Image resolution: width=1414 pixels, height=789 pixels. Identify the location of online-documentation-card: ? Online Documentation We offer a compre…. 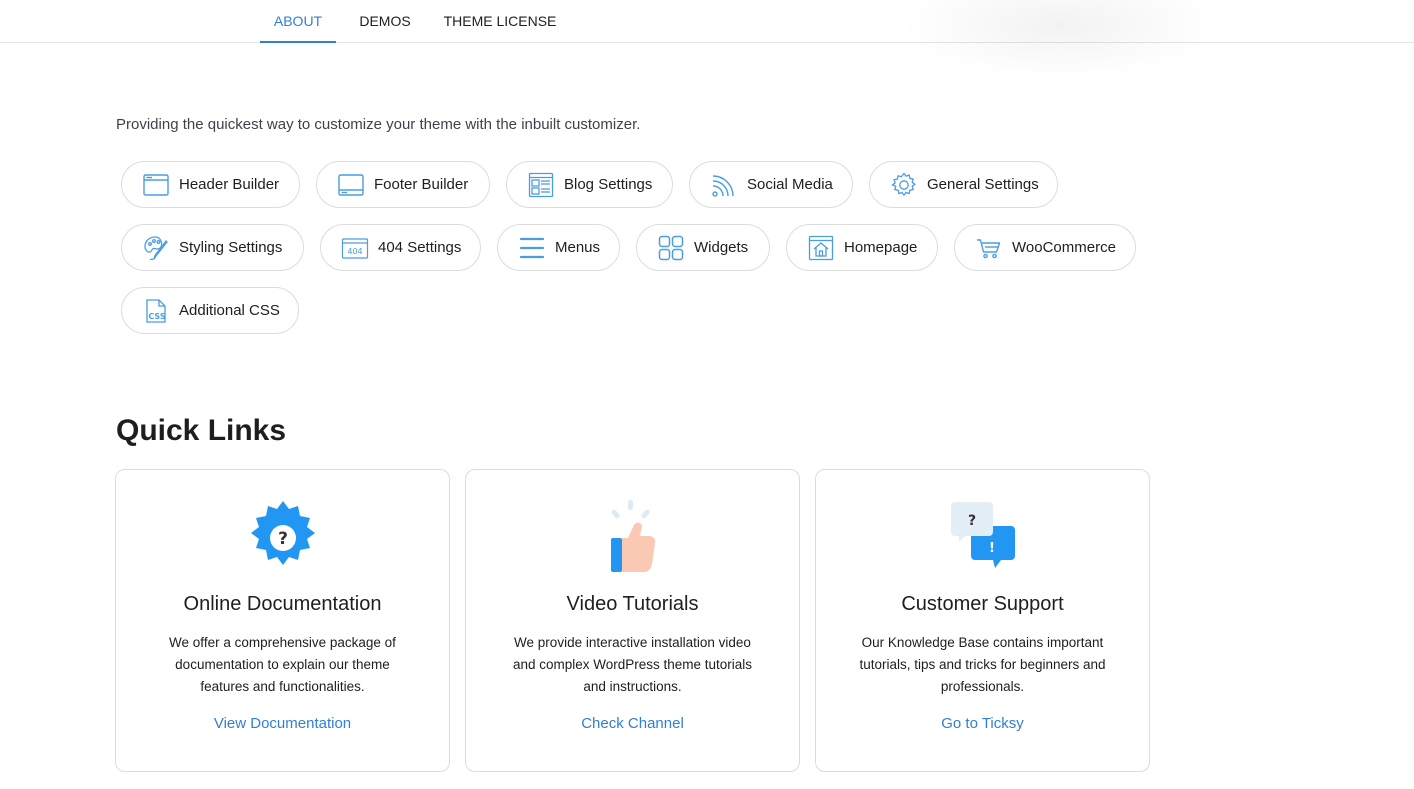
(282, 620).